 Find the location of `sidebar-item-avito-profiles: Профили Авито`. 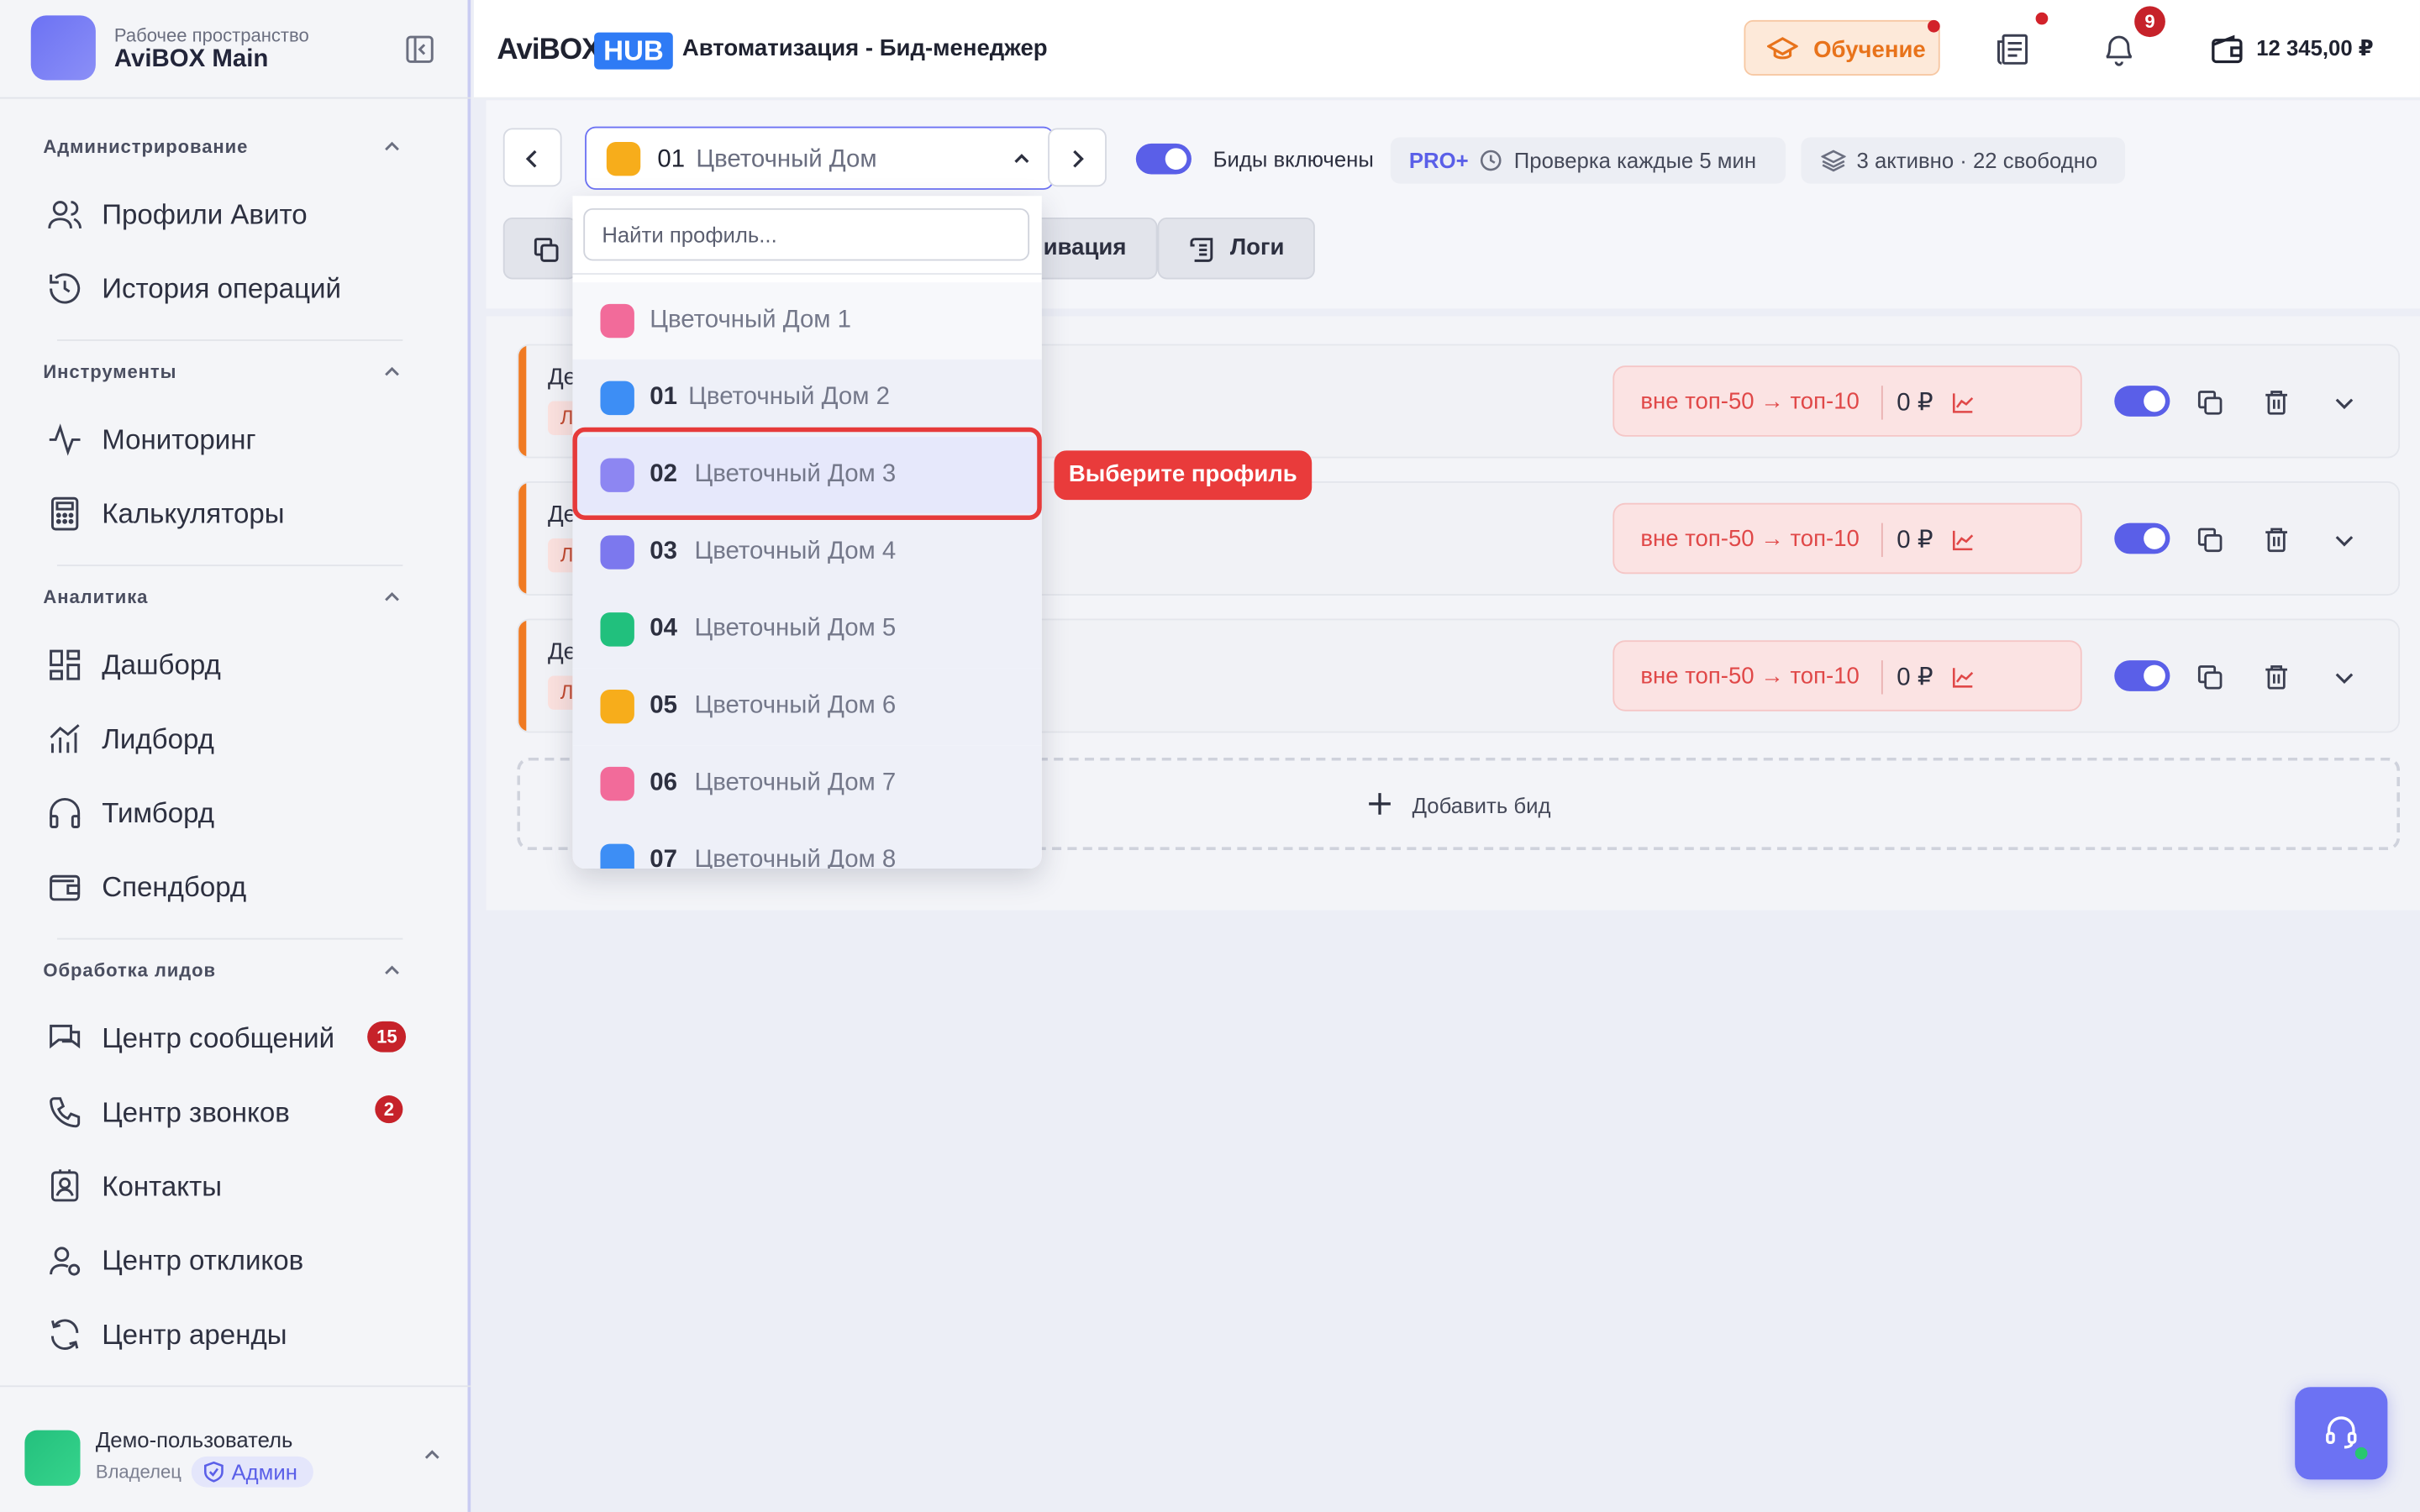

sidebar-item-avito-profiles: Профили Авито is located at coordinates (235, 212).